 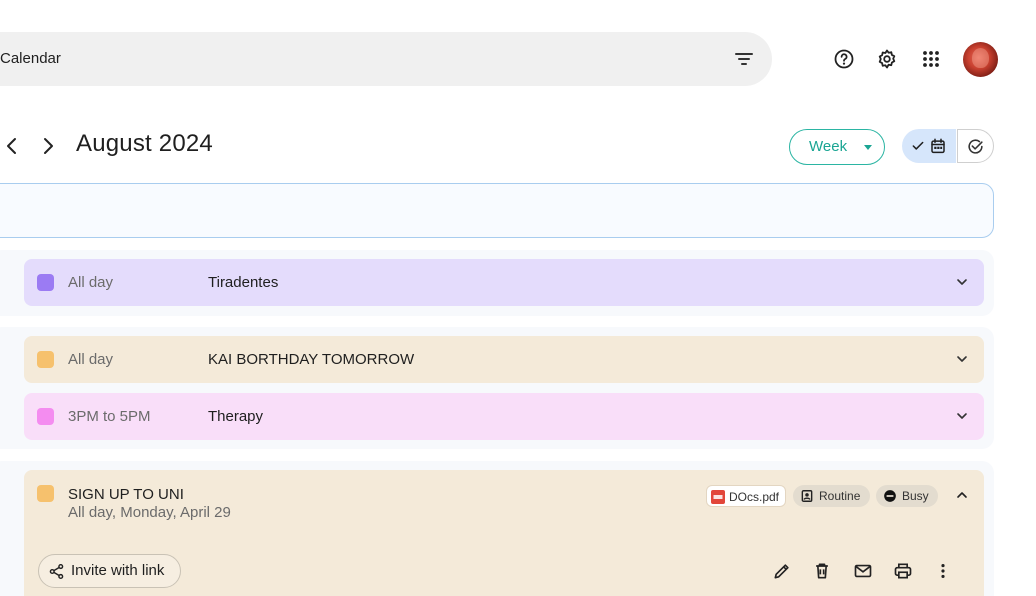 I want to click on event-row: All day Tiradentes, so click(x=504, y=282).